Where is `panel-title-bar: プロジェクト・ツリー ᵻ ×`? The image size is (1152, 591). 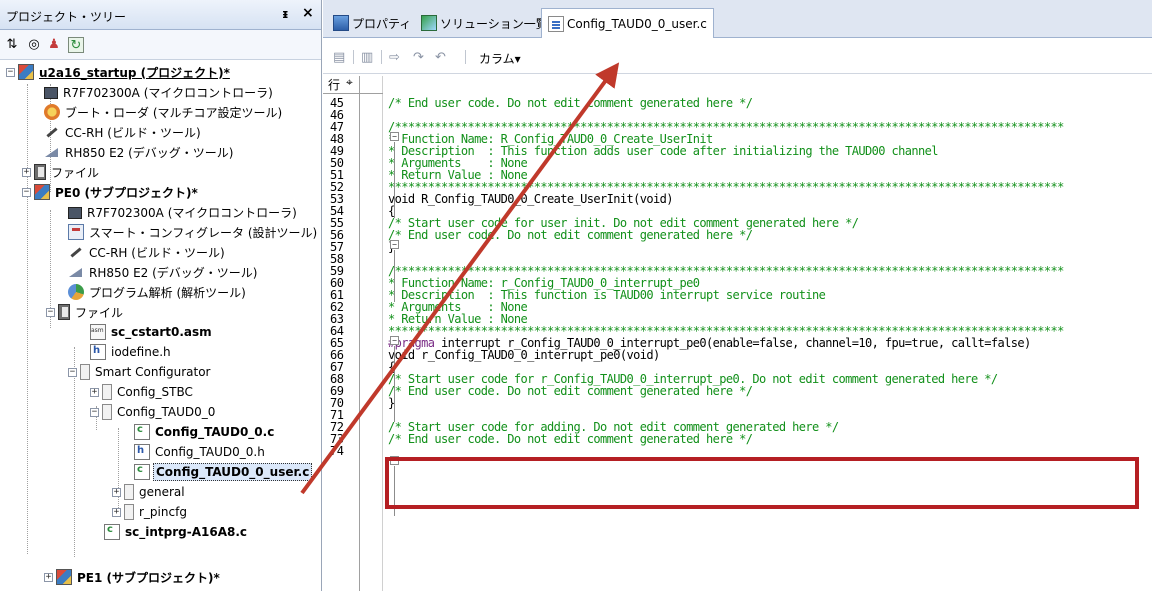
panel-title-bar: プロジェクト・ツリー ᵻ × is located at coordinates (160, 15).